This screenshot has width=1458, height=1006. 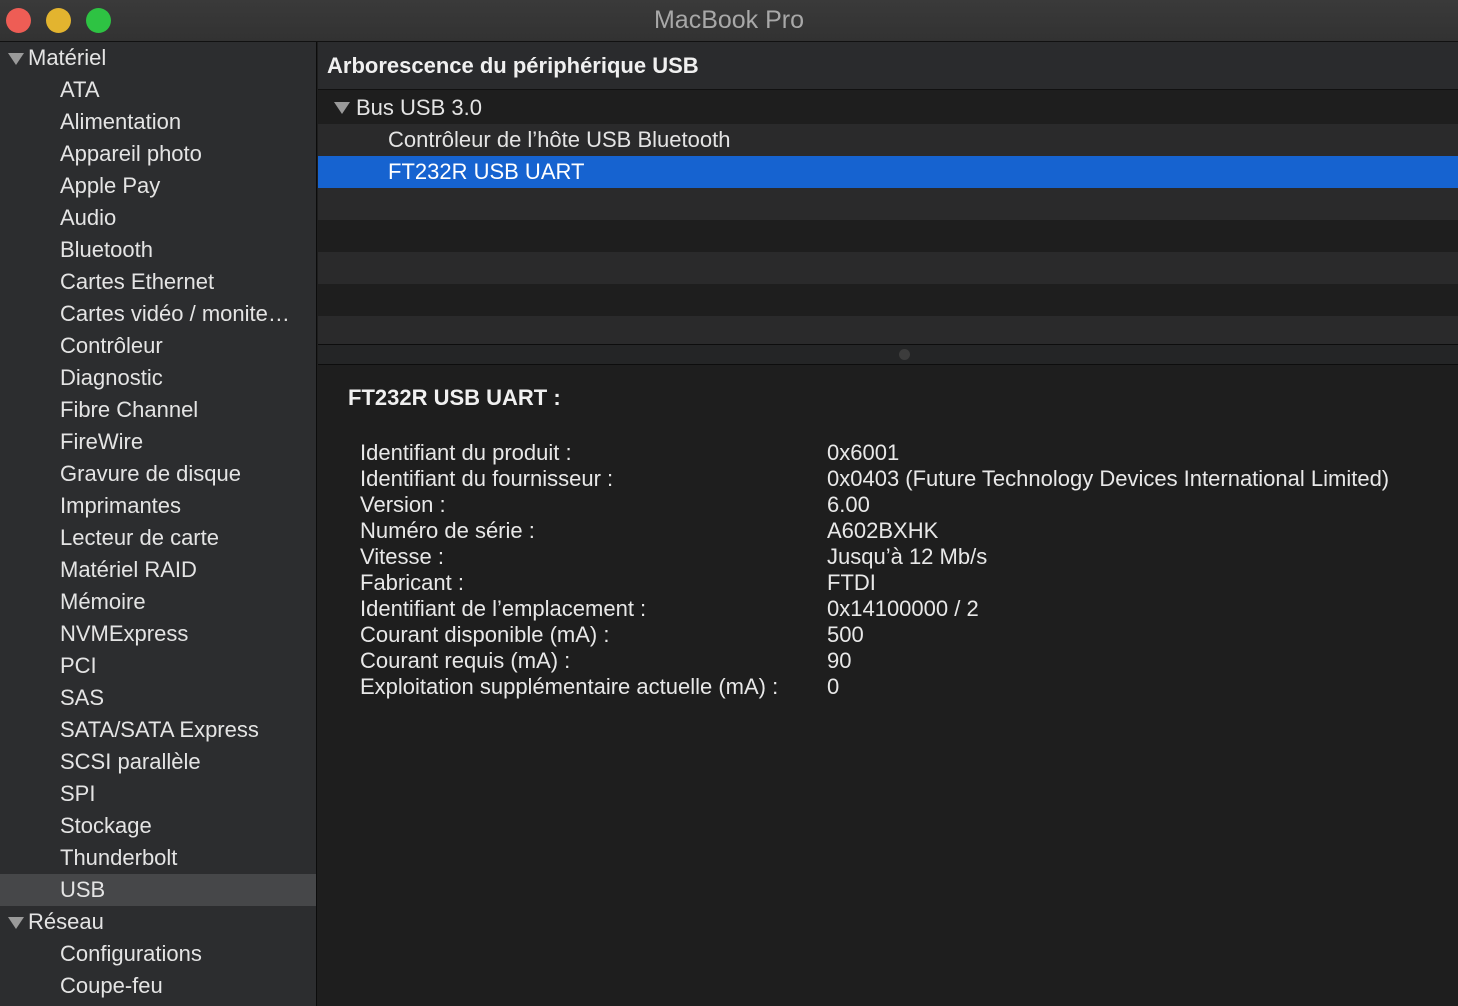 I want to click on window-title: MacBook Pro, so click(x=729, y=20).